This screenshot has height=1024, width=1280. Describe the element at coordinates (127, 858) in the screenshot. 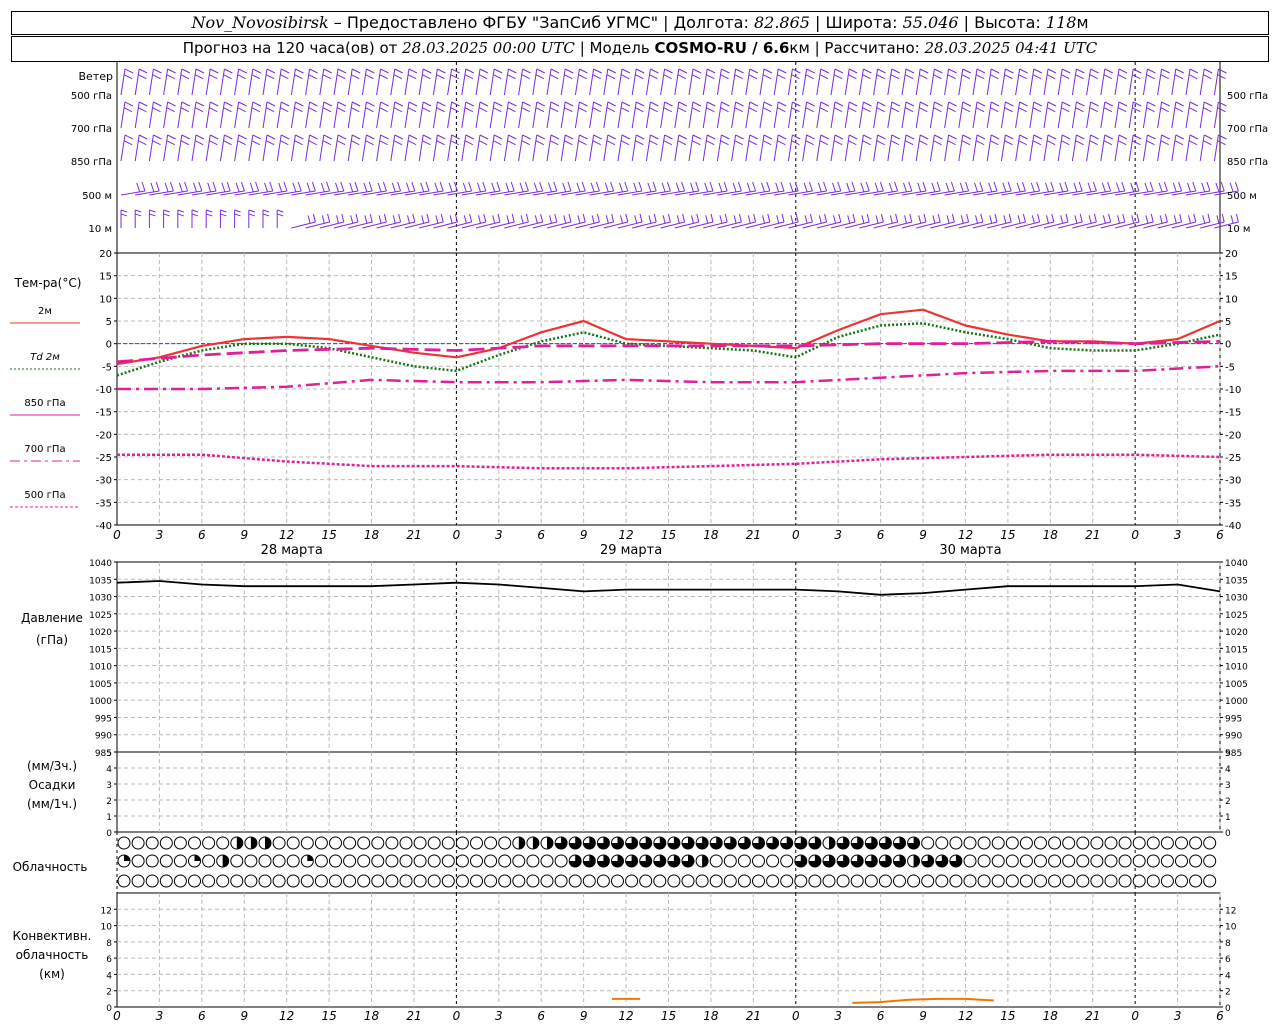

I see `cloud-symbol-fill` at that location.